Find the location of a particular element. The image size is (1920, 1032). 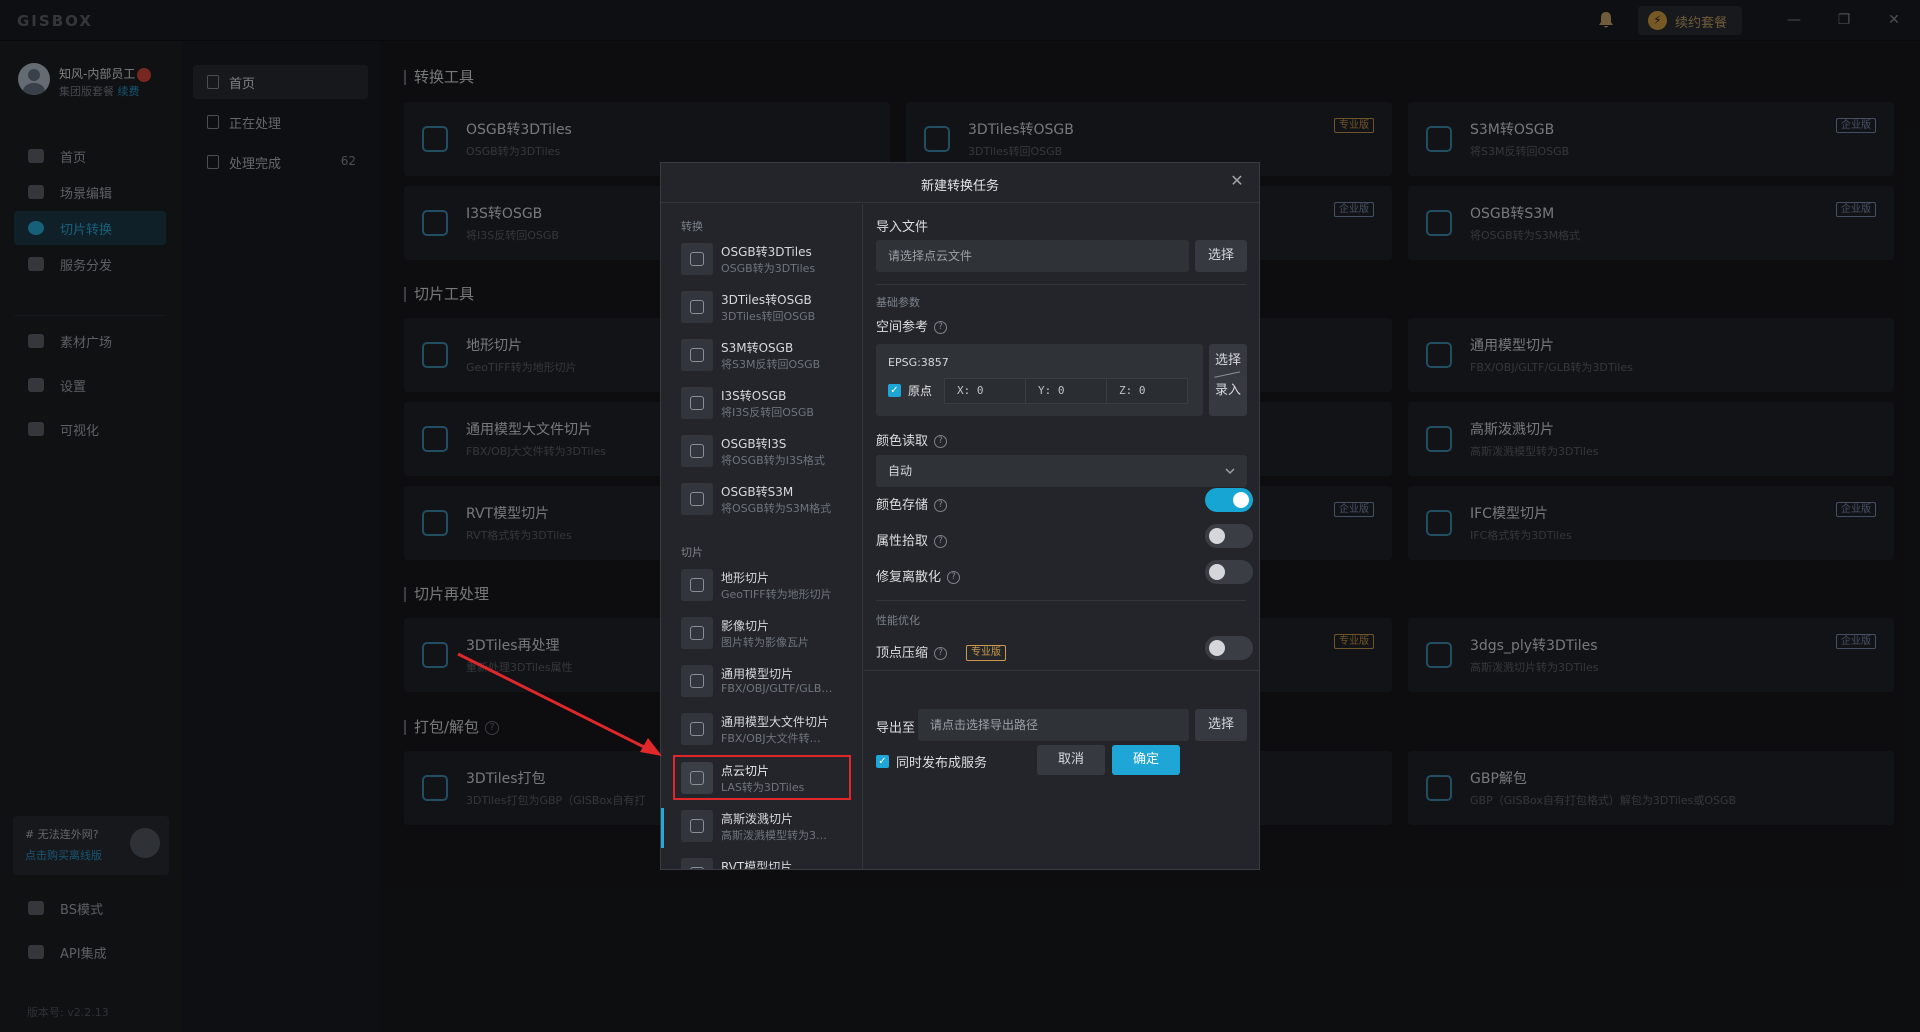

image-slice-icon is located at coordinates (697, 633).